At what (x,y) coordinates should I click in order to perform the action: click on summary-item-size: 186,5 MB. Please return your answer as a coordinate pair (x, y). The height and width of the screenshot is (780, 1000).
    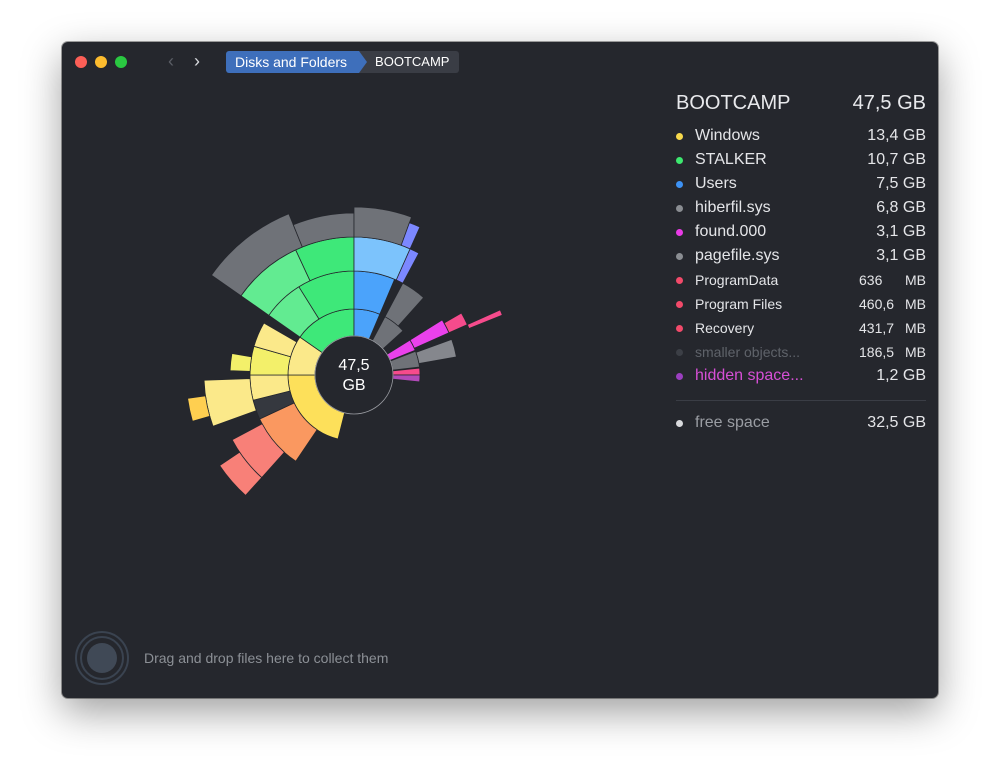
    Looking at the image, I should click on (892, 352).